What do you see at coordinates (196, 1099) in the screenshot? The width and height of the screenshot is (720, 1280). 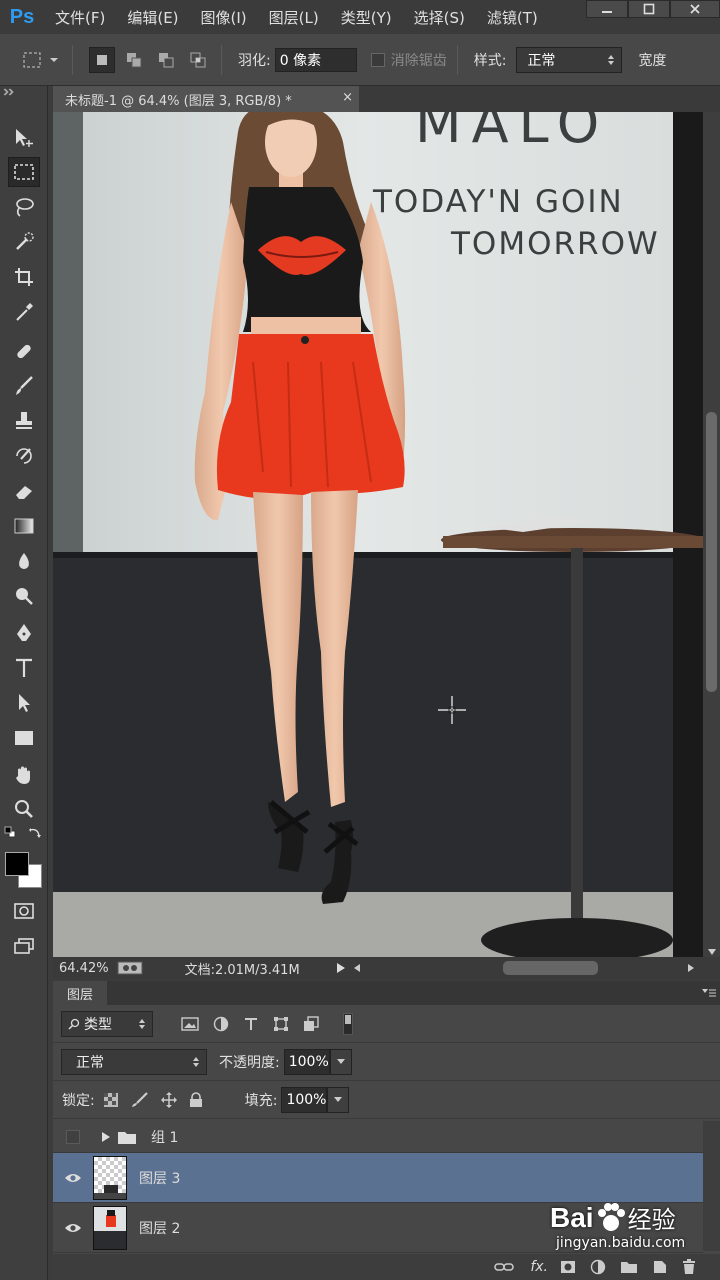 I see `lock-all-icon` at bounding box center [196, 1099].